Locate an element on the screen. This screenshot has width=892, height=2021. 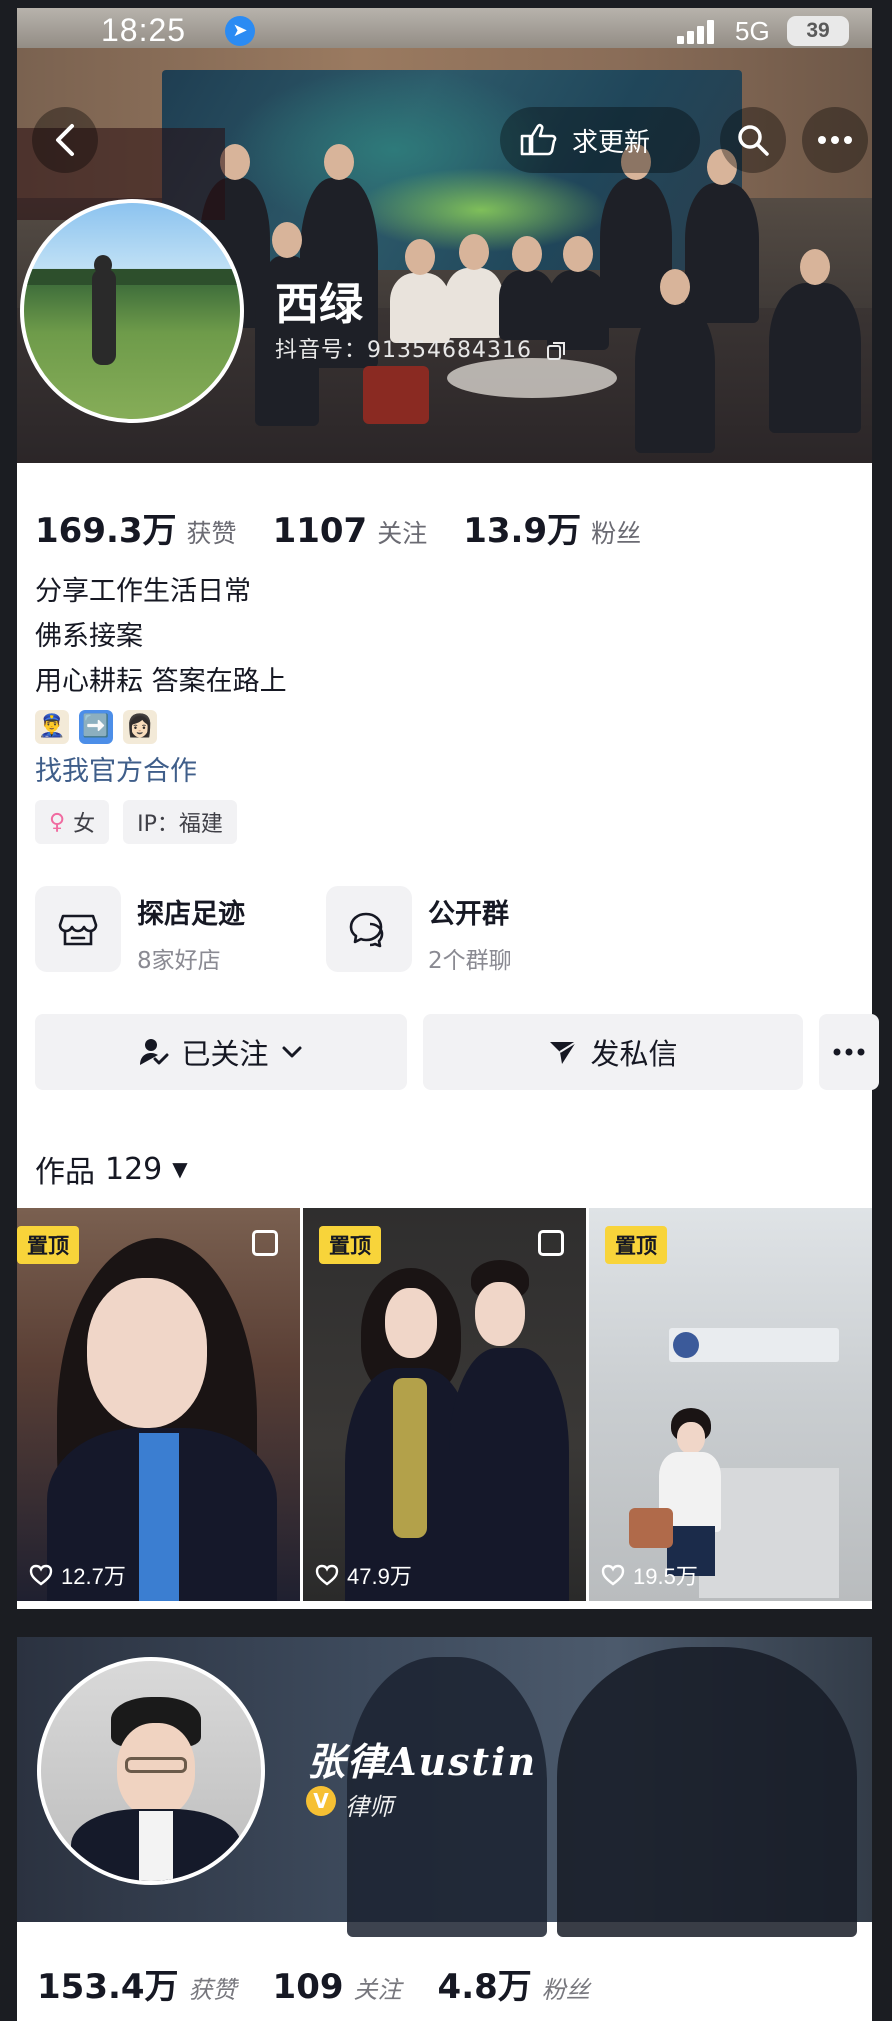
video-thumbnail: 置顶 47.9万 is located at coordinates (444, 1404).